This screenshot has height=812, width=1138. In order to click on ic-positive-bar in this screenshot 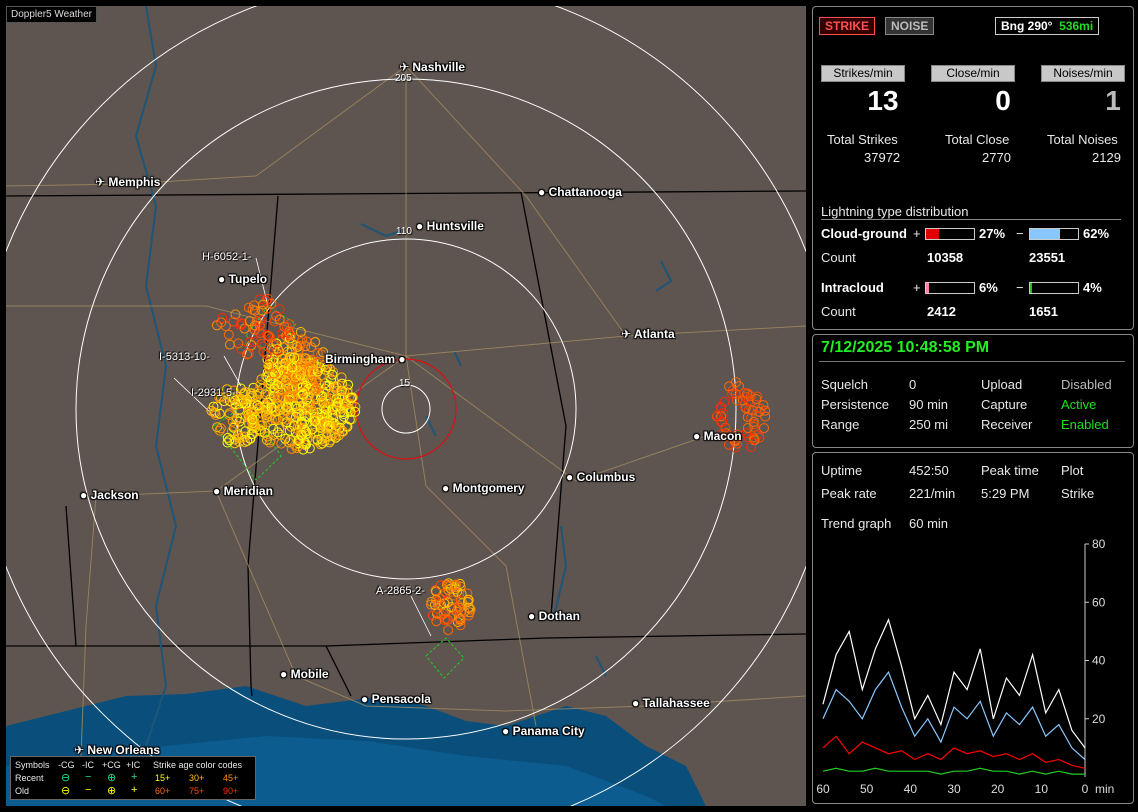, I will do `click(950, 288)`.